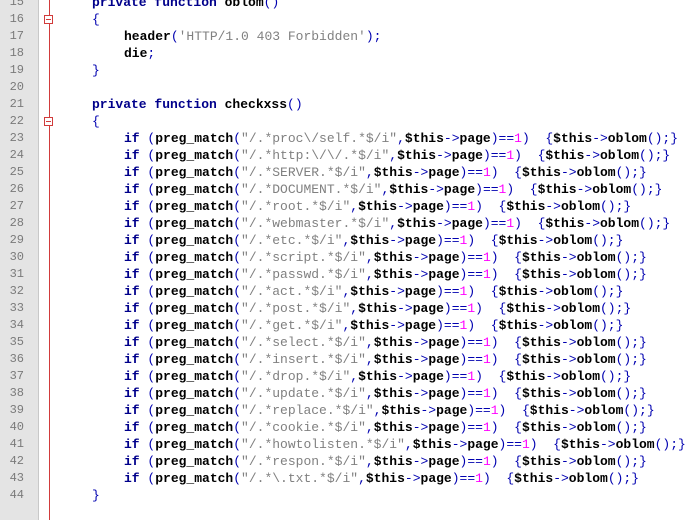 Image resolution: width=693 pixels, height=520 pixels. I want to click on code-token: }, so click(643, 257).